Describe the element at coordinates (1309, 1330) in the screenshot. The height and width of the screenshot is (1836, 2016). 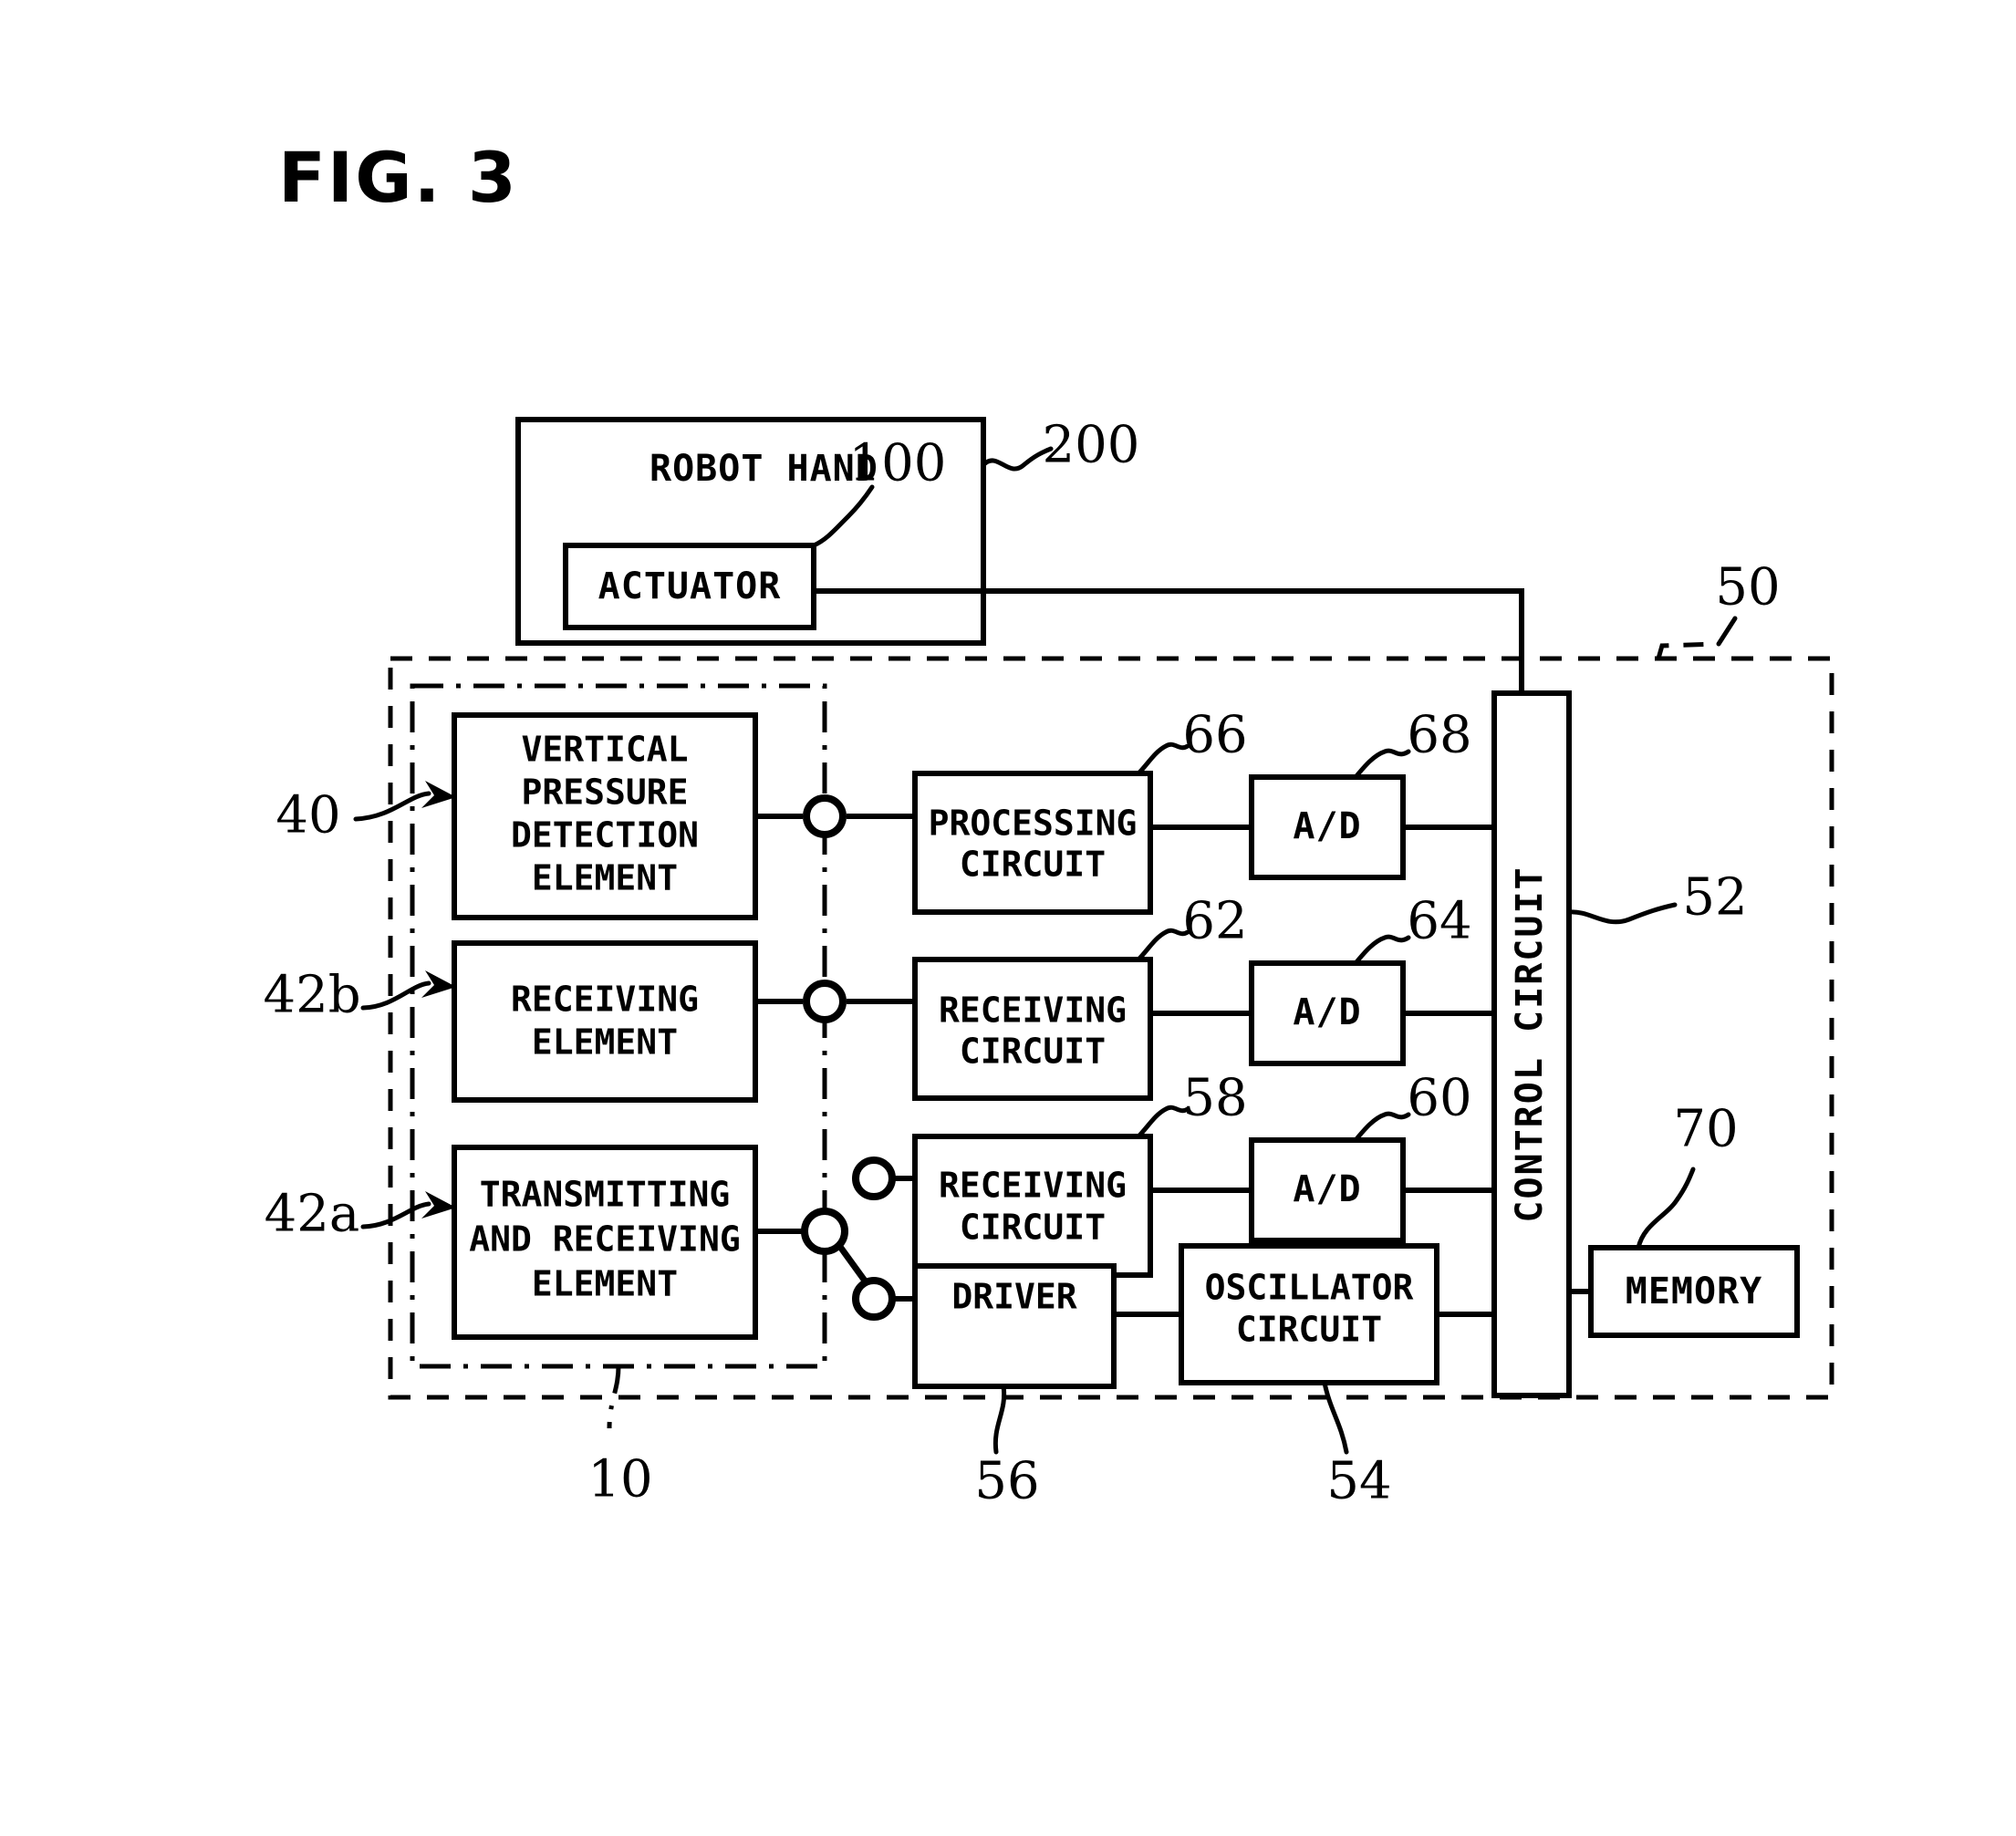
I see `oscillator-circuit-line-2: CIRCUIT` at that location.